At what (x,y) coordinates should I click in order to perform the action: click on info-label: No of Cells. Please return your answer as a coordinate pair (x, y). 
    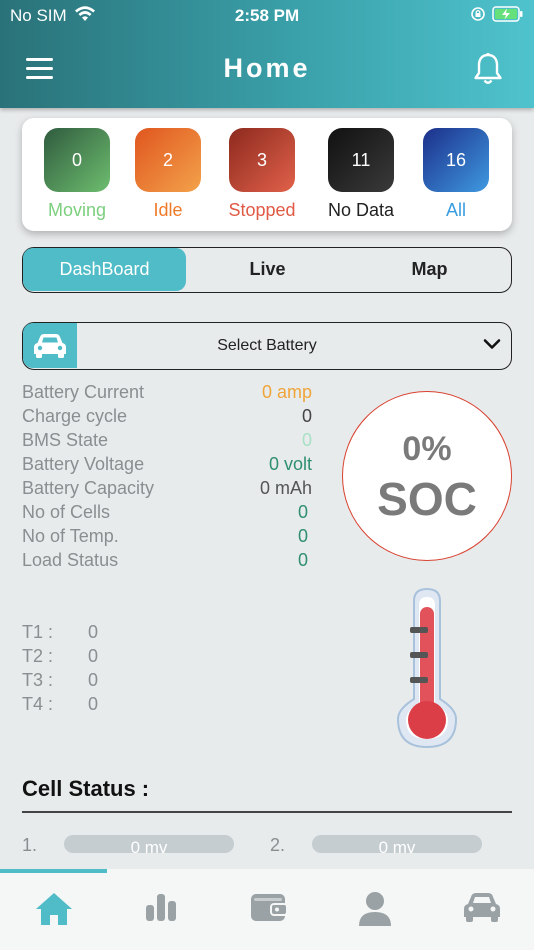
    Looking at the image, I should click on (66, 512).